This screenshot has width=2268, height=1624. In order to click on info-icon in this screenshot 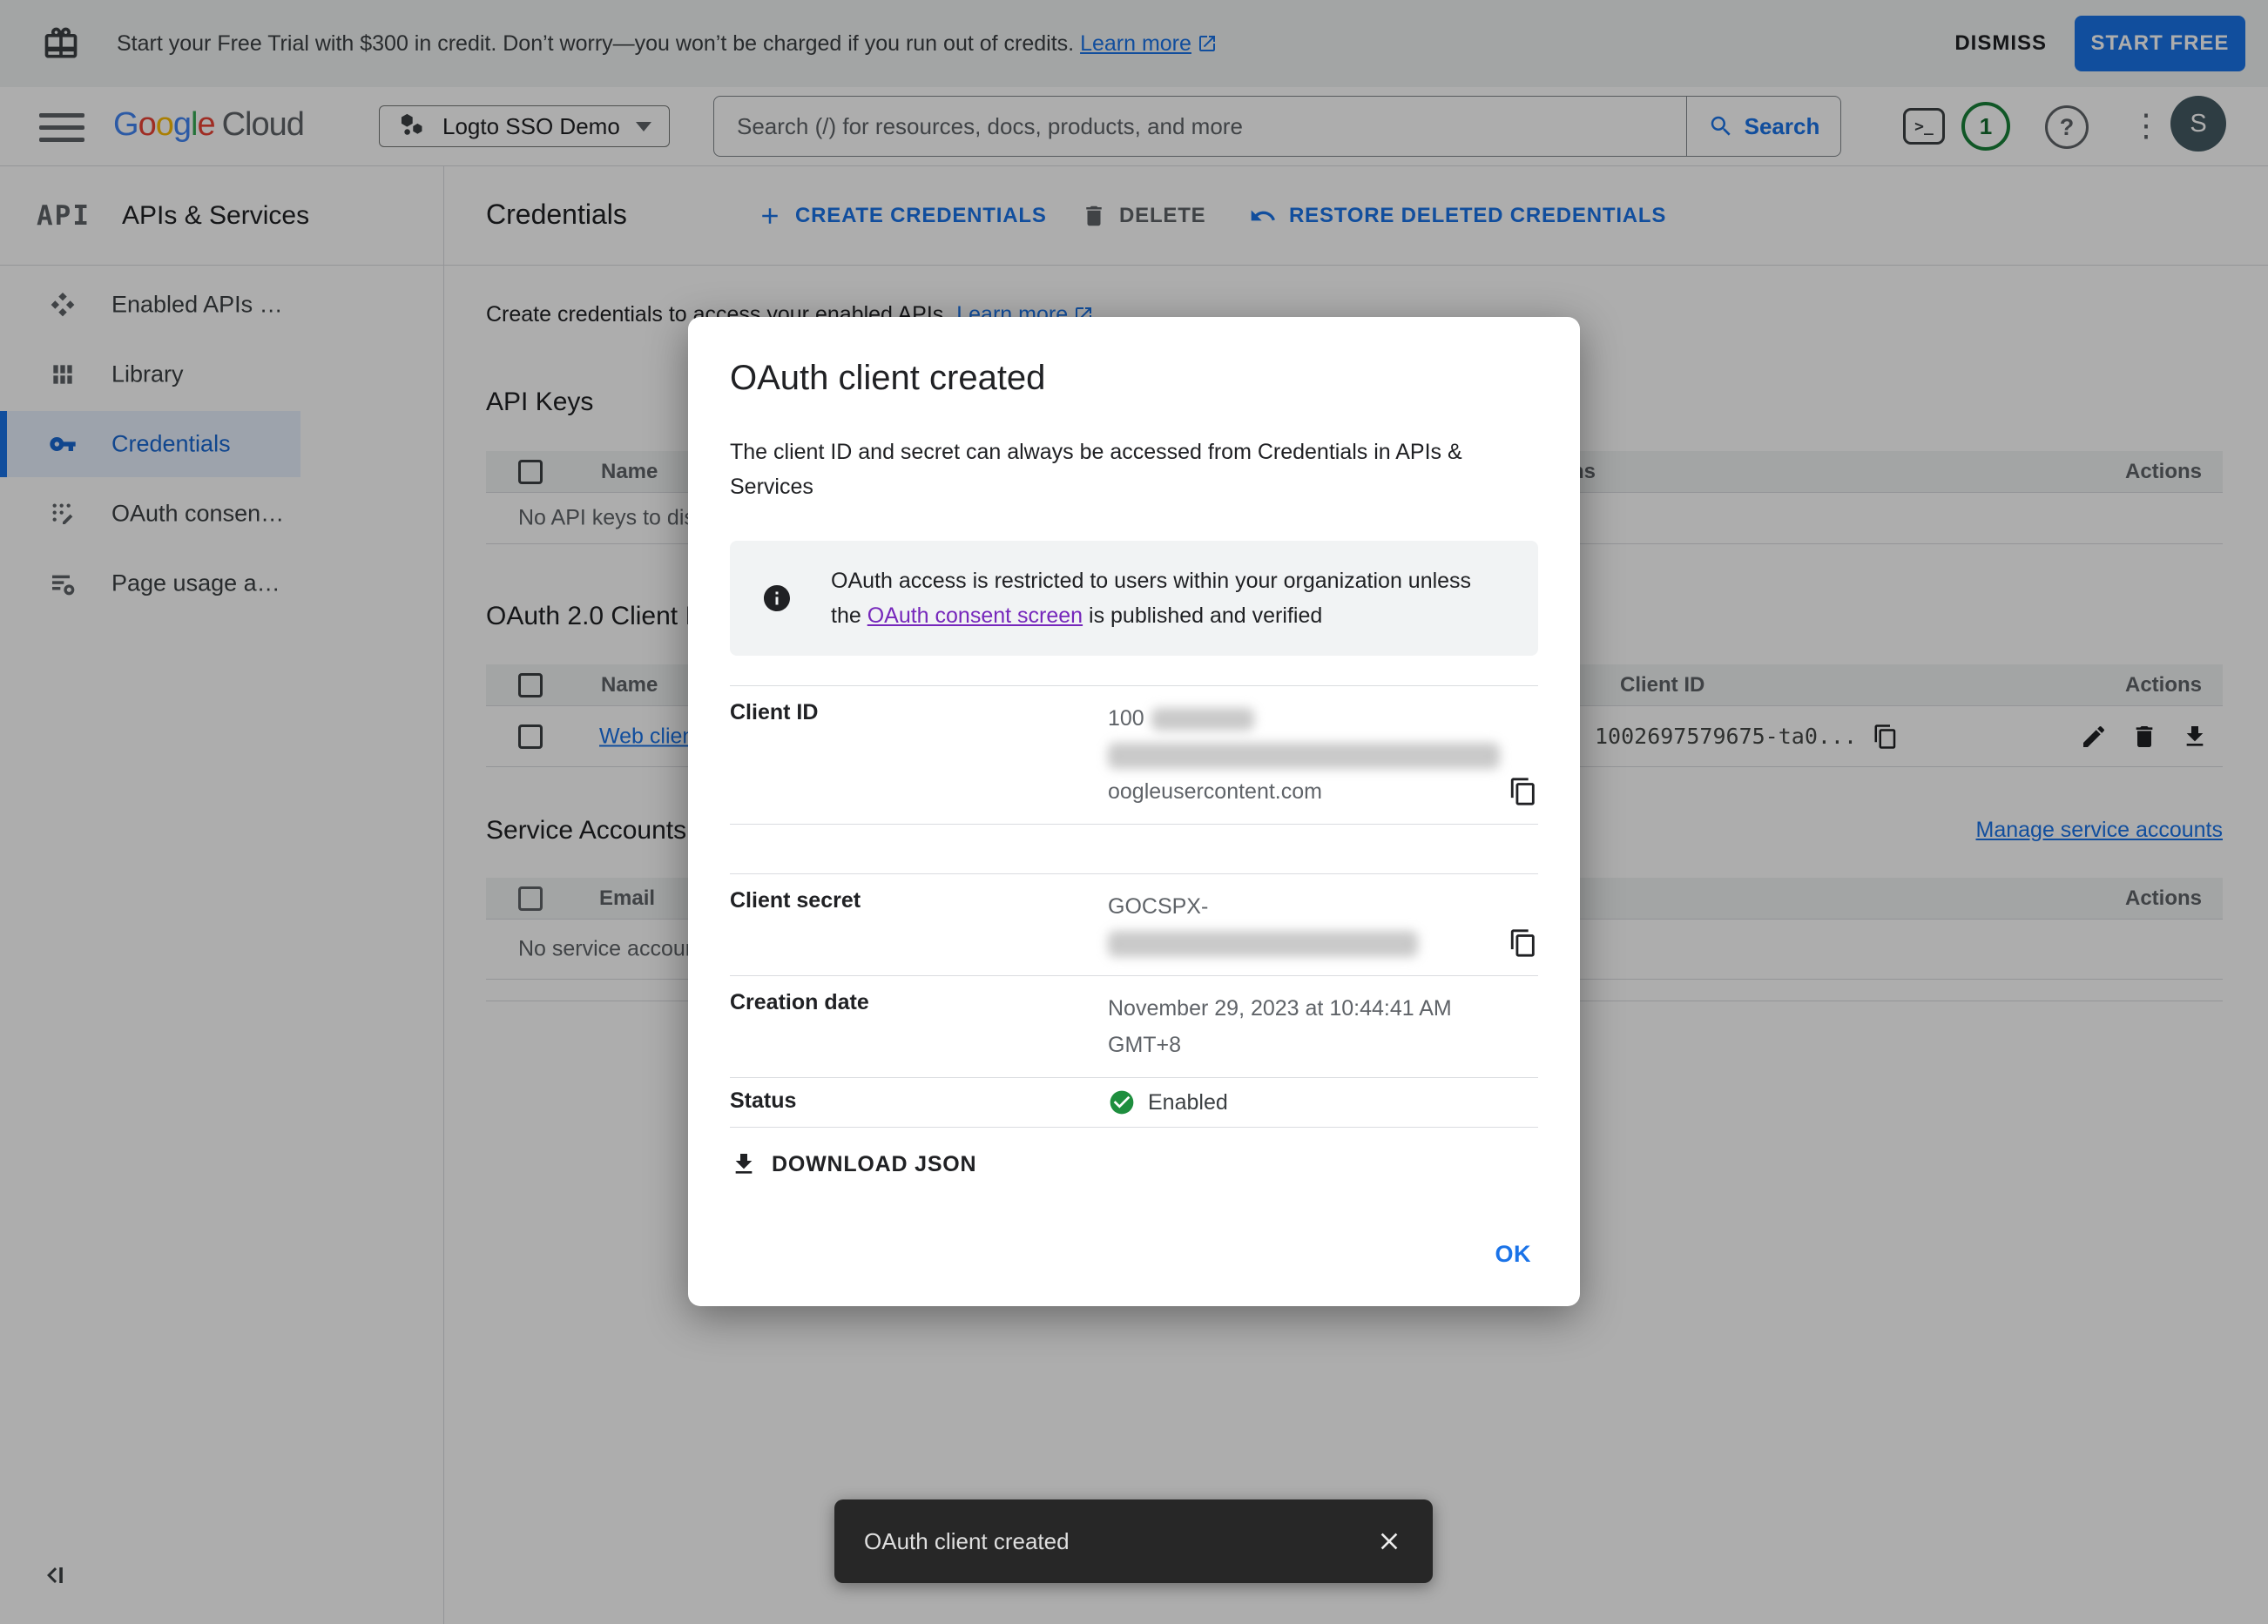, I will do `click(777, 599)`.